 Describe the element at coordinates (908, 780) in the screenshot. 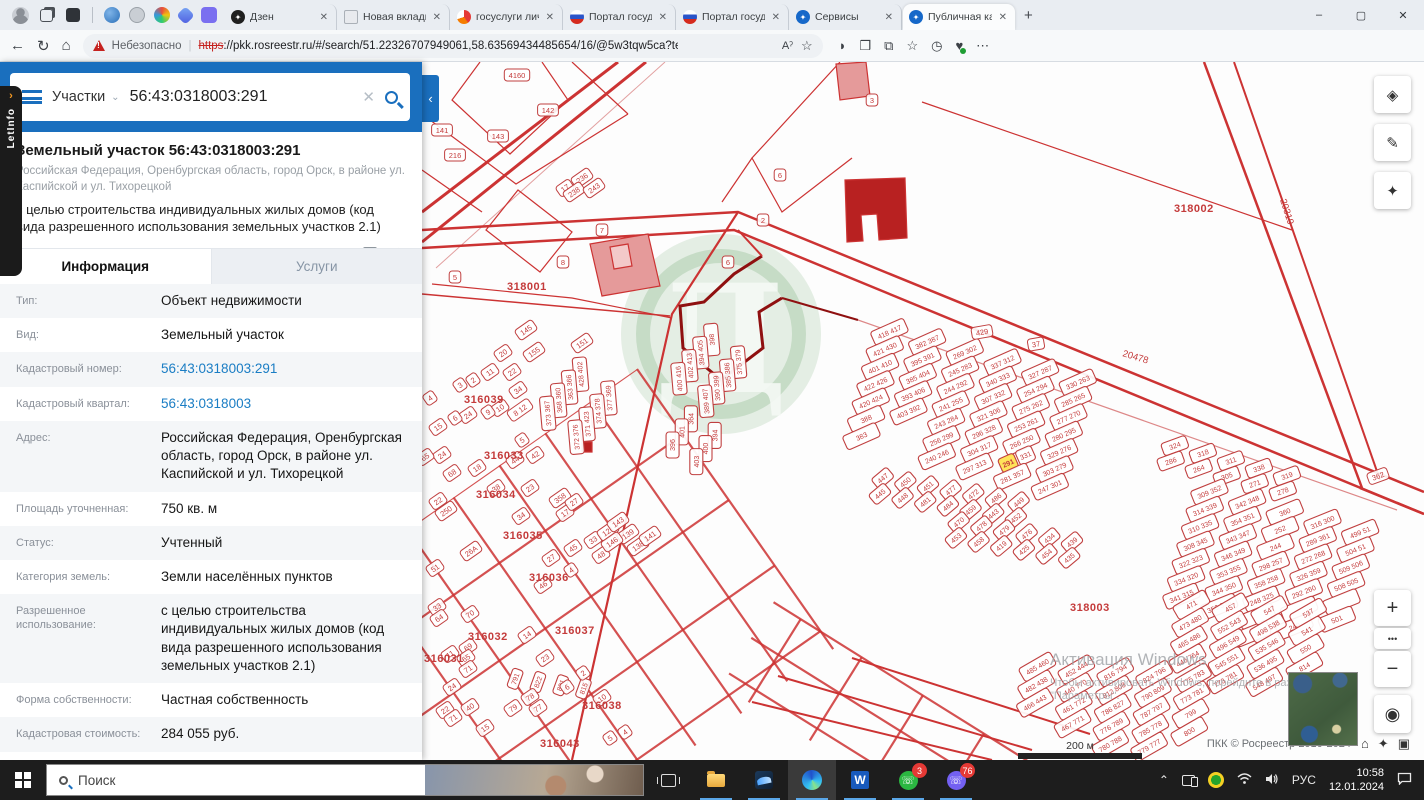

I see `app-whatsapp: ☏ 3` at that location.